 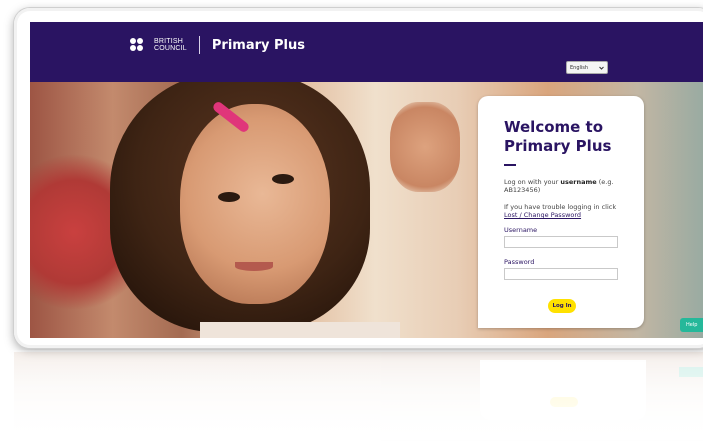 What do you see at coordinates (542, 215) in the screenshot?
I see `lost-password-link: Lost / Change Password` at bounding box center [542, 215].